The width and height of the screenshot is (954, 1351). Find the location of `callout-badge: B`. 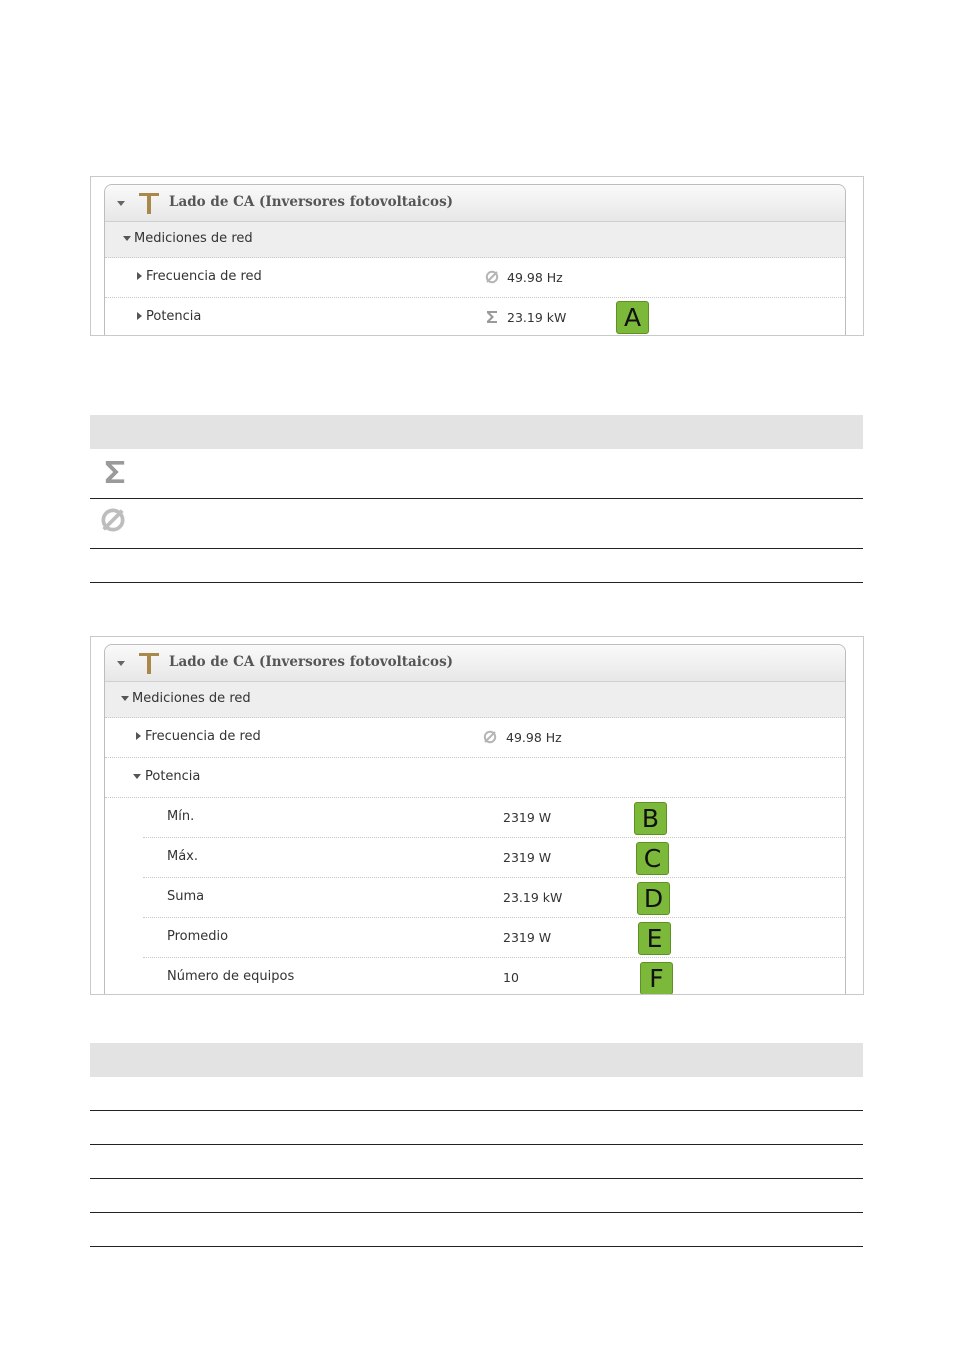

callout-badge: B is located at coordinates (650, 818).